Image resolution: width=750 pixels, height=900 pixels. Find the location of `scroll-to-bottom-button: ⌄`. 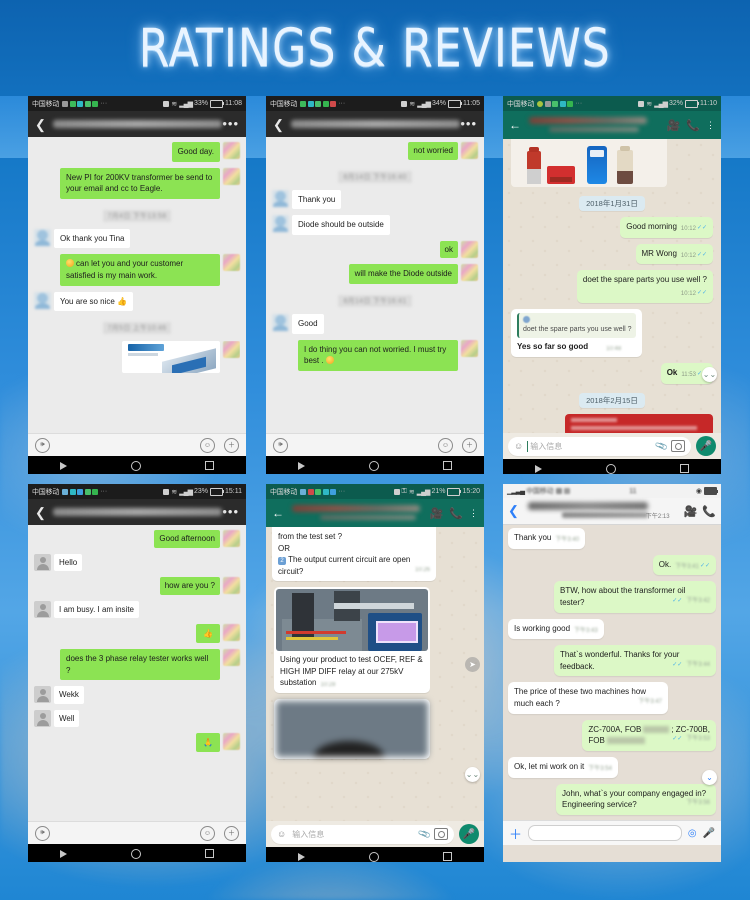

scroll-to-bottom-button: ⌄ is located at coordinates (709, 777).